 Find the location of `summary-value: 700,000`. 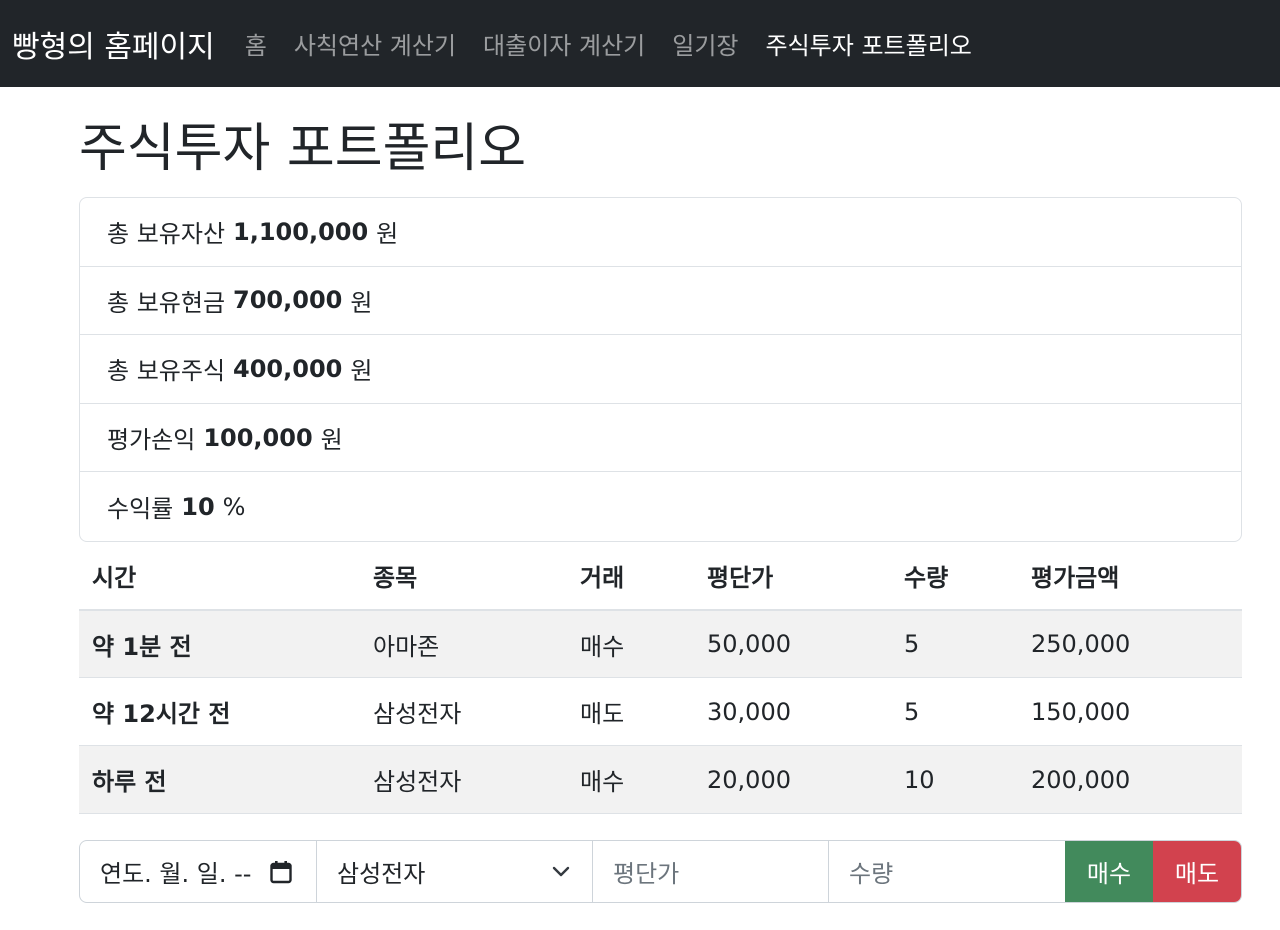

summary-value: 700,000 is located at coordinates (288, 300).